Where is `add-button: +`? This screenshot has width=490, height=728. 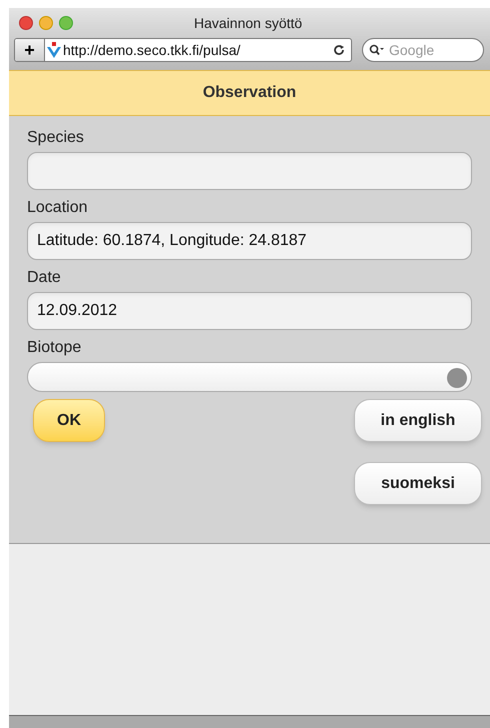
add-button: + is located at coordinates (30, 50).